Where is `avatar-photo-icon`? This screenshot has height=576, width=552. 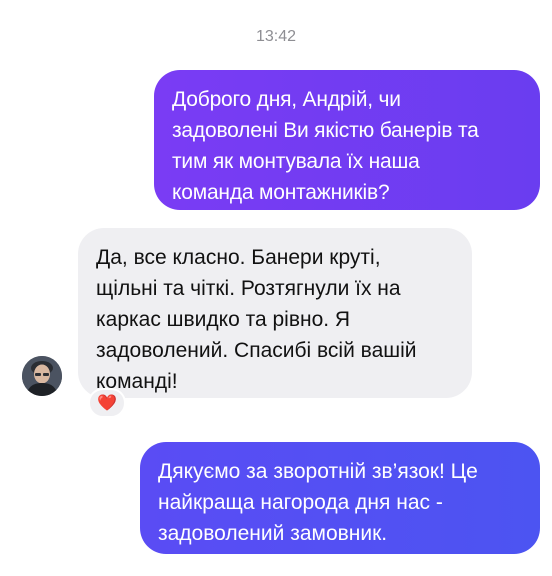
avatar-photo-icon is located at coordinates (42, 376).